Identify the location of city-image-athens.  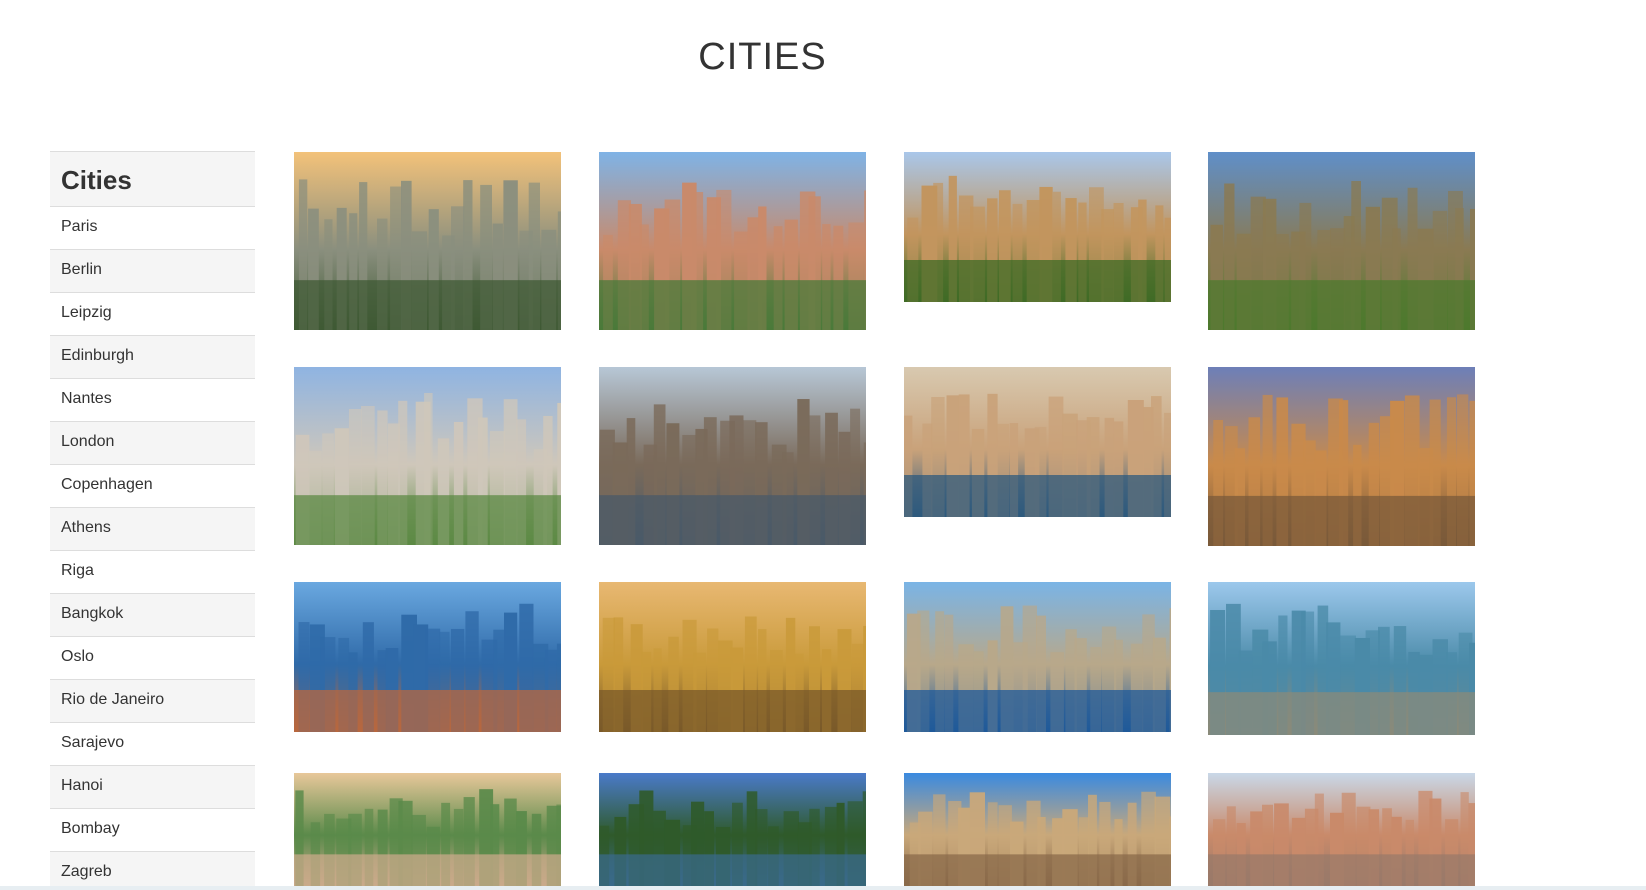
(1341, 456).